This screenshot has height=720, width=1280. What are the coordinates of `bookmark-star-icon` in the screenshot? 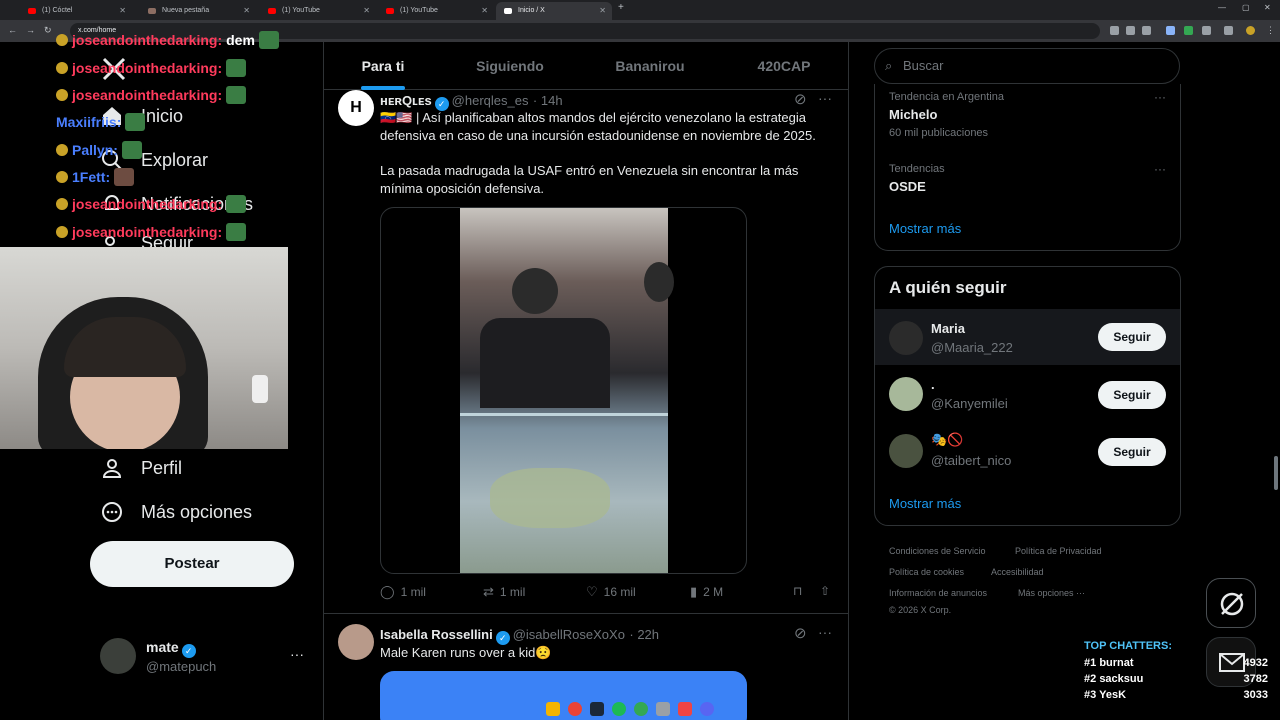 It's located at (1146, 30).